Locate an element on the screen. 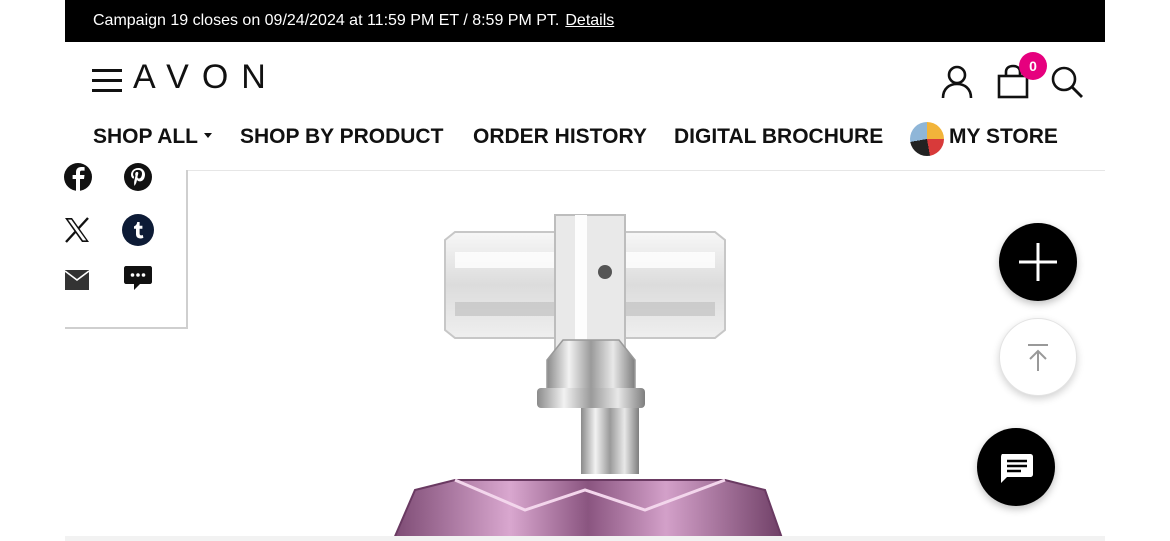 This screenshot has height=541, width=1170. pinterest-icon is located at coordinates (138, 177).